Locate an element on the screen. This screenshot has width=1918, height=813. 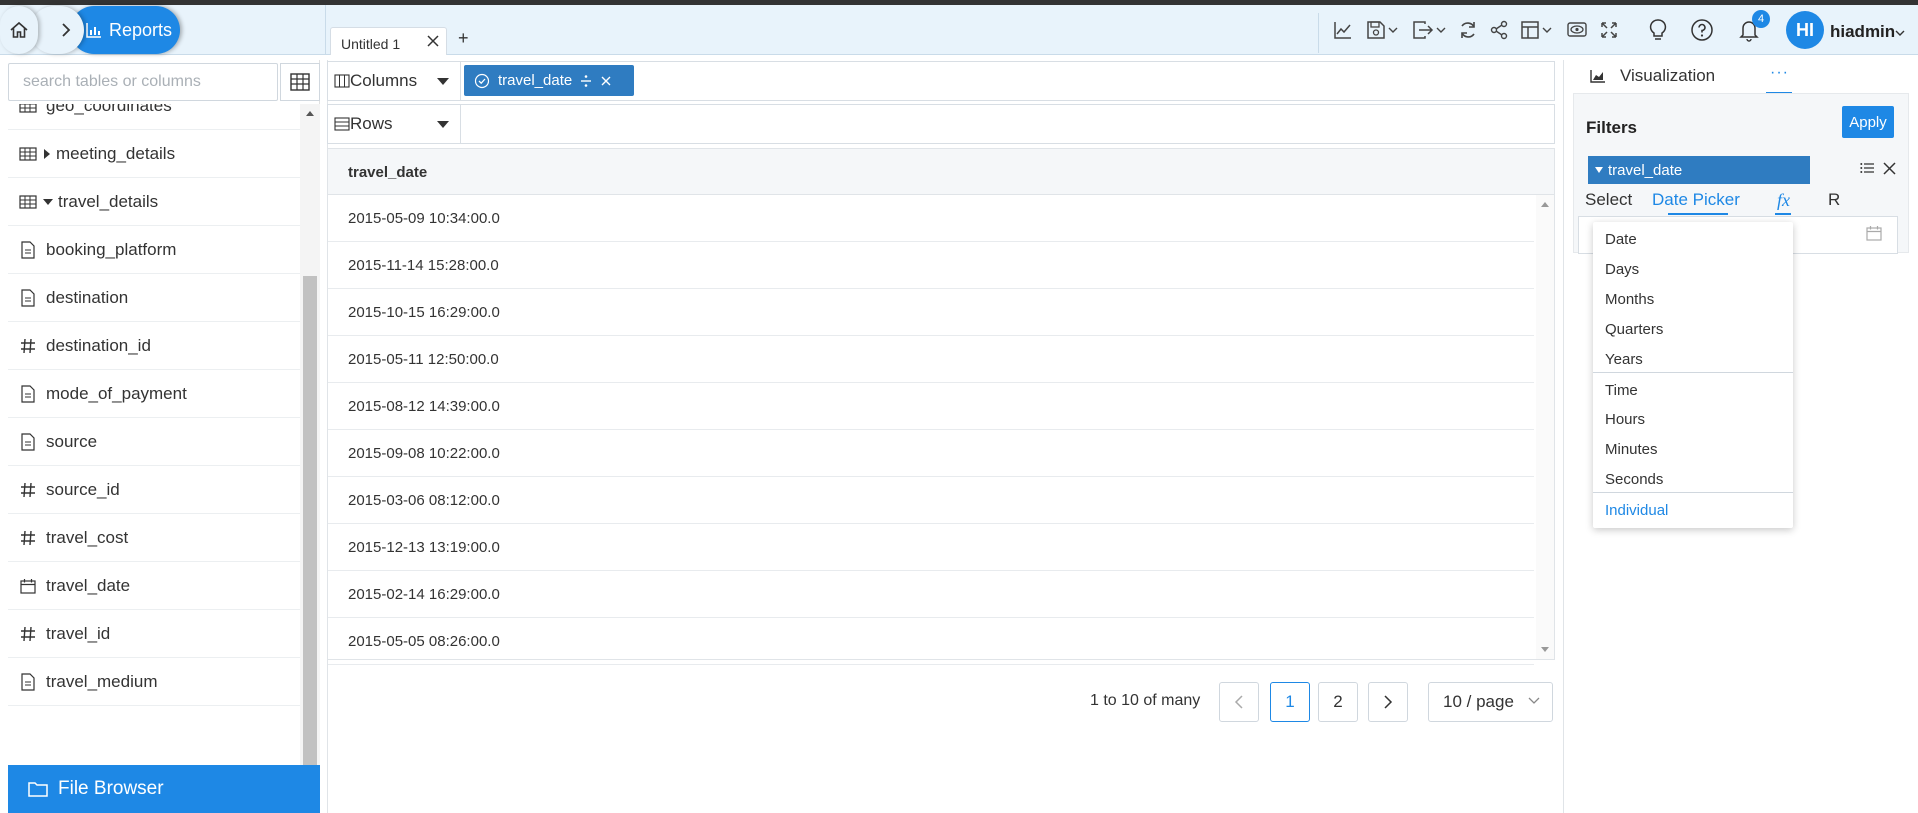
dropdown-option-seconds: Seconds is located at coordinates (1693, 477).